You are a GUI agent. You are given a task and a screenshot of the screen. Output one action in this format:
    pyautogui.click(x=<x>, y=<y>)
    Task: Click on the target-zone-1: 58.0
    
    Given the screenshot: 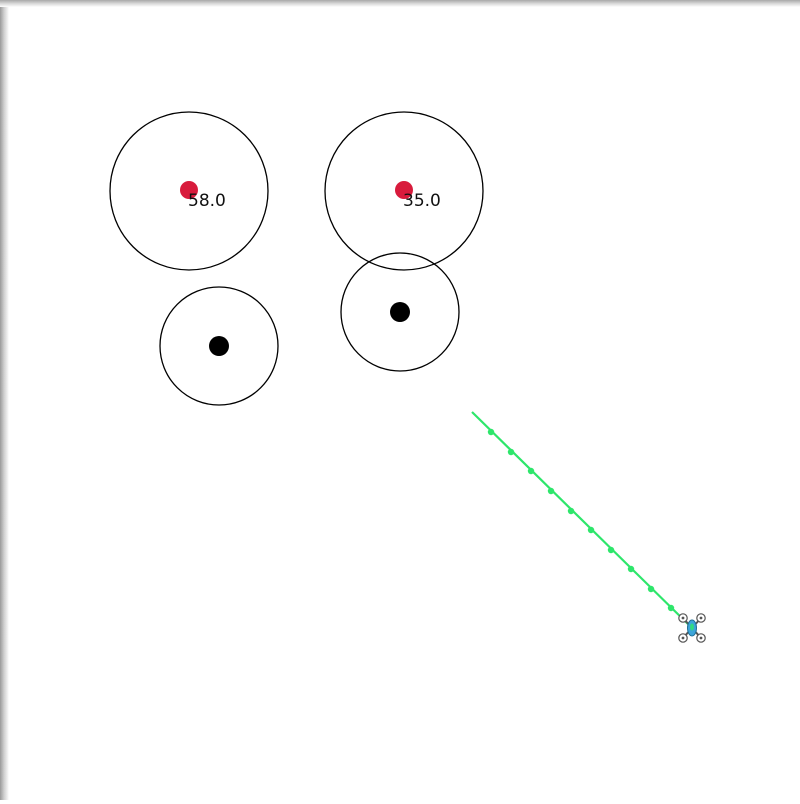 What is the action you would take?
    pyautogui.click(x=189, y=191)
    